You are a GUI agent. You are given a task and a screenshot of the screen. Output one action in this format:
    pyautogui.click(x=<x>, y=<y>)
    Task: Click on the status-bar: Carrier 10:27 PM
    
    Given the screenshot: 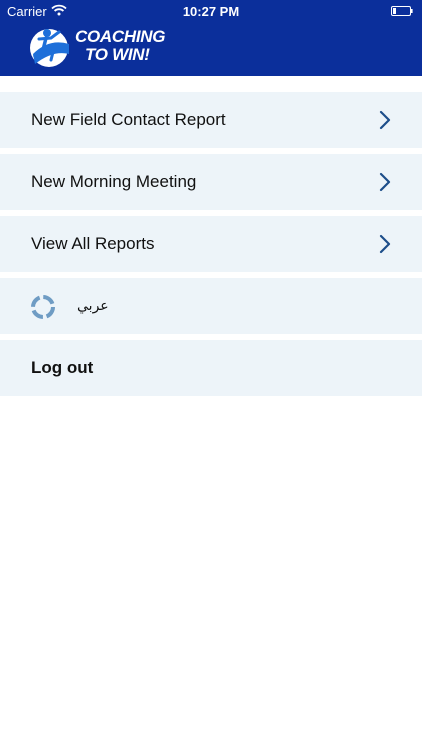 What is the action you would take?
    pyautogui.click(x=211, y=11)
    